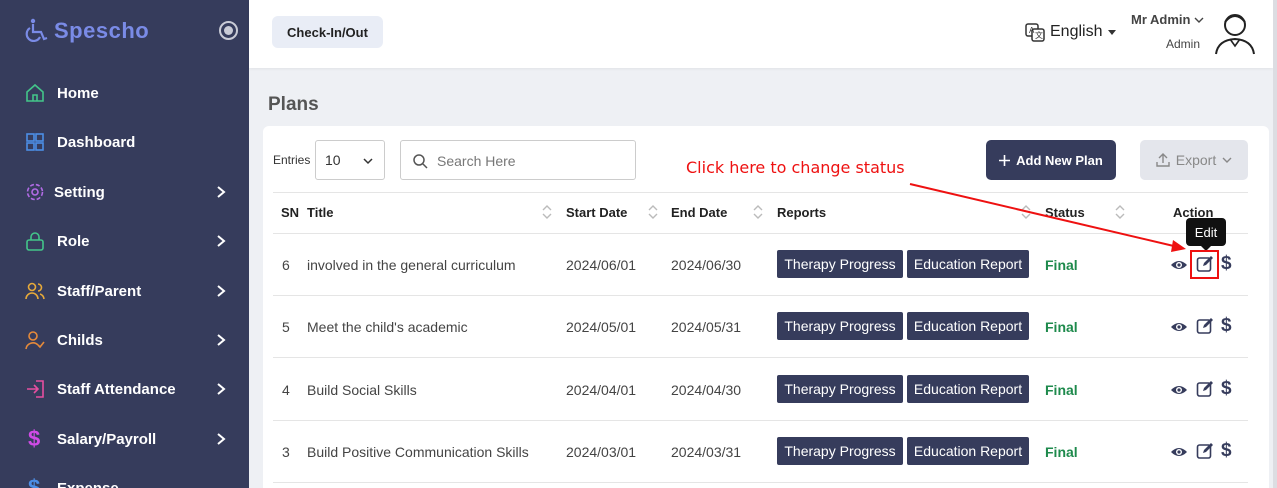 The width and height of the screenshot is (1277, 488). Describe the element at coordinates (601, 327) in the screenshot. I see `row-start-date: 2024/05/01` at that location.